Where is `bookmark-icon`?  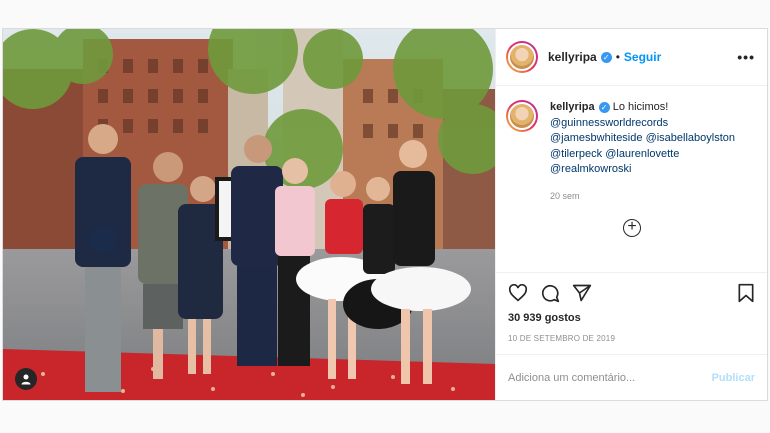 bookmark-icon is located at coordinates (746, 293).